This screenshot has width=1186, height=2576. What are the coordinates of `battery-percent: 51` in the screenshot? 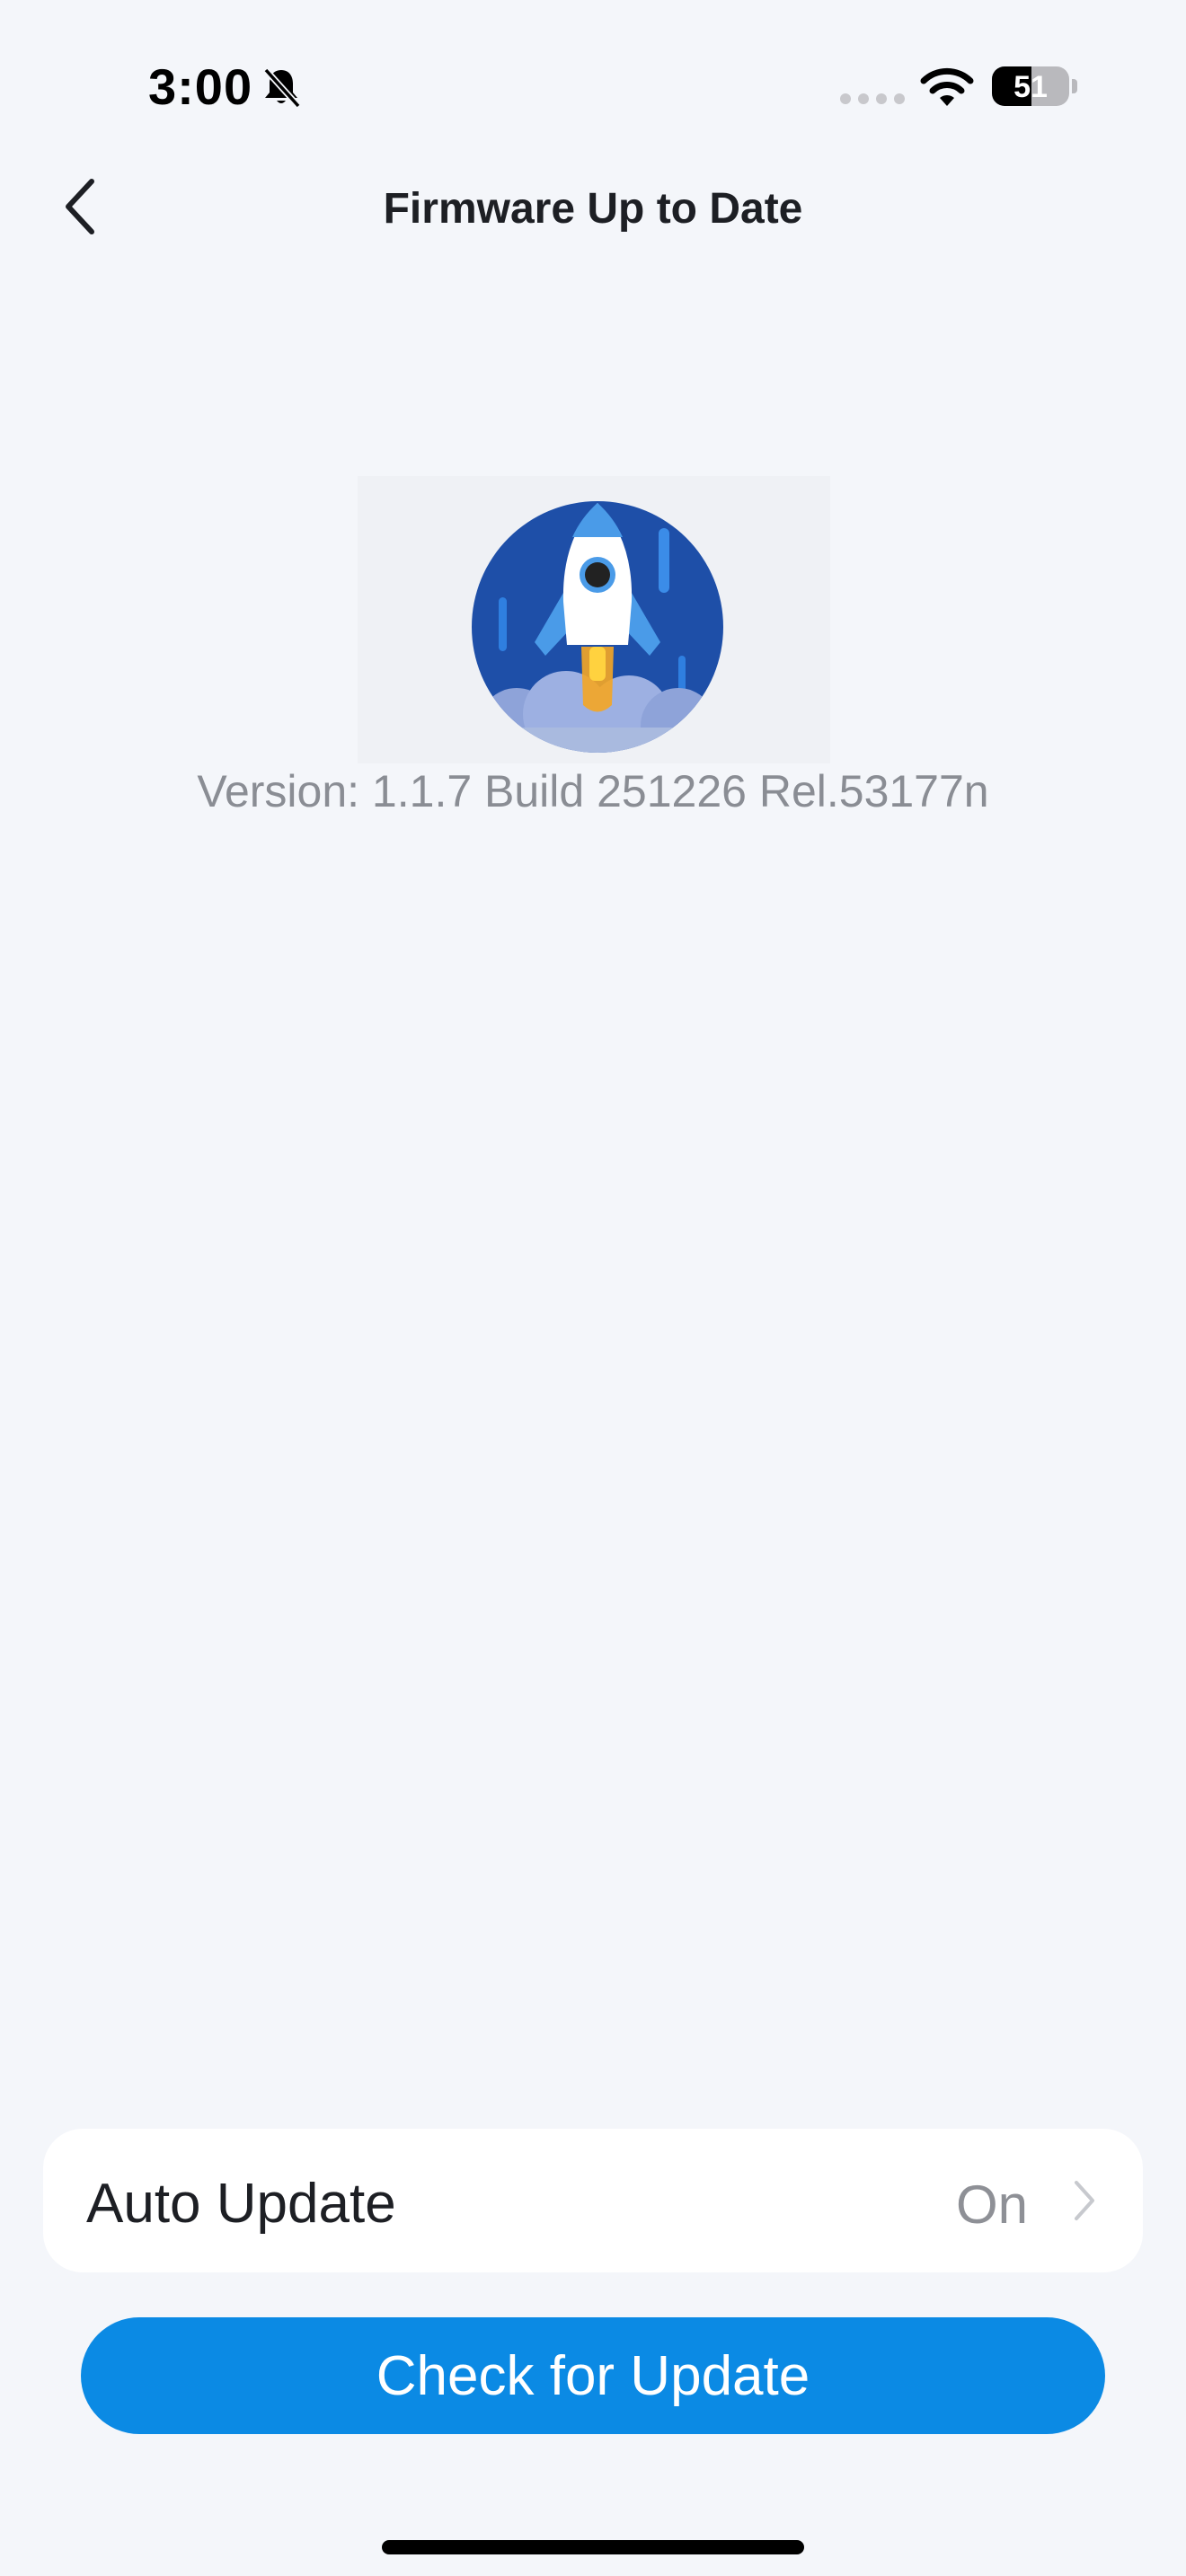 It's located at (1030, 87).